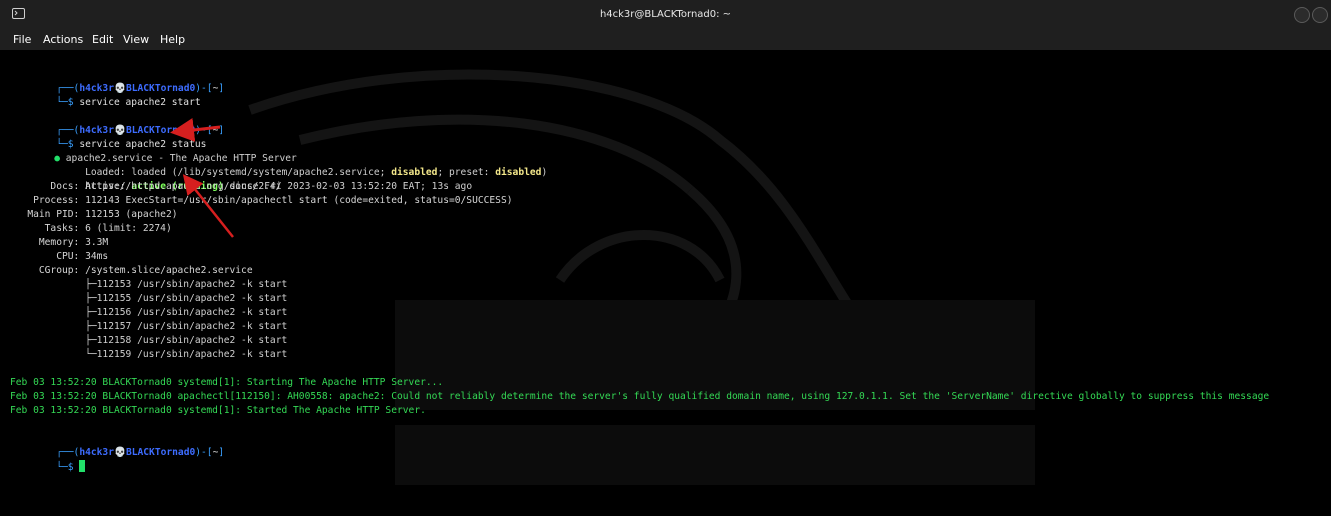 The height and width of the screenshot is (516, 1331). I want to click on menu-file: File, so click(22, 39).